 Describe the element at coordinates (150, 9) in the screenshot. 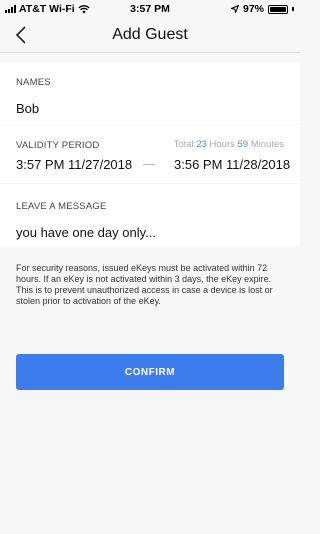

I see `status-bar: AT&T Wi-Fi 3:57 PM 97%` at that location.